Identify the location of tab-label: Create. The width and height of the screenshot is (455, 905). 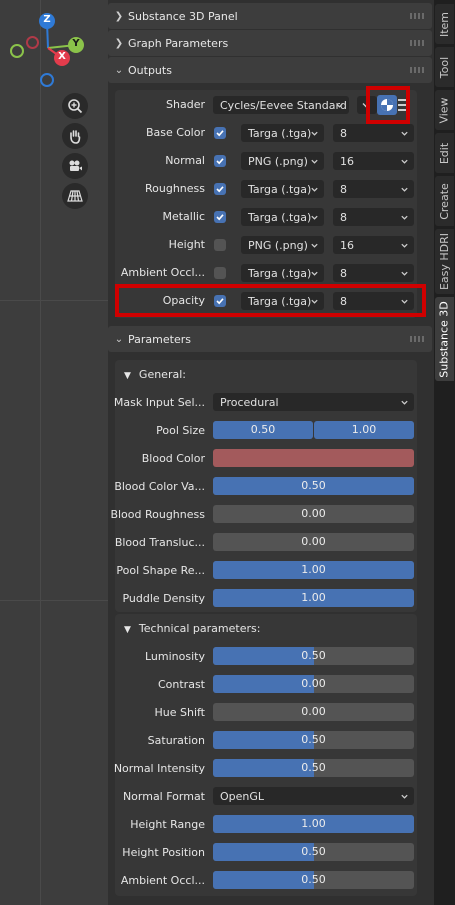
(444, 201).